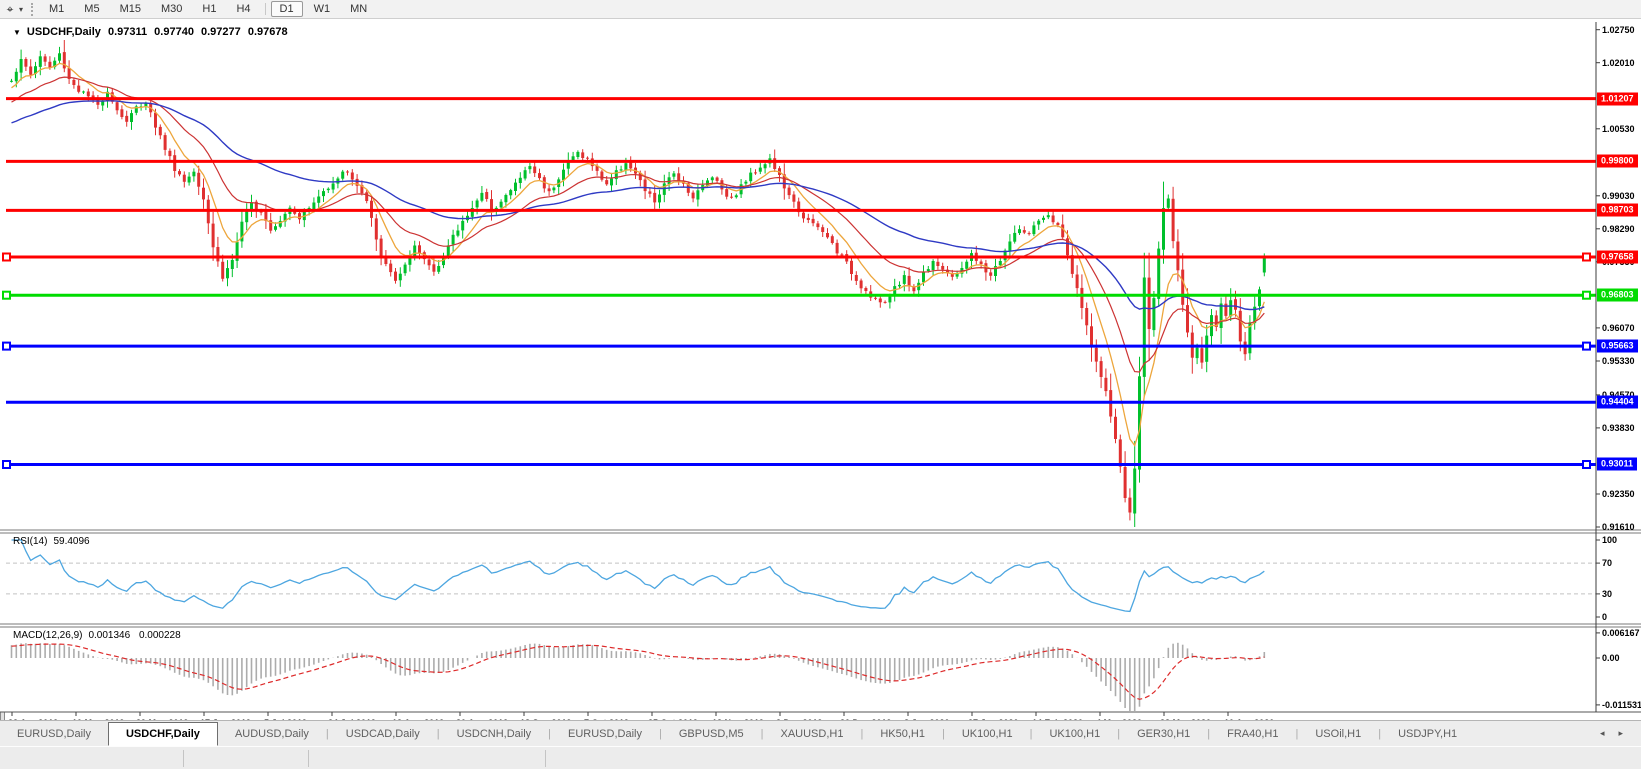 The image size is (1641, 769). I want to click on macd-indicator-label: MACD(12,26,9) 0.001346 0.000228, so click(97, 635).